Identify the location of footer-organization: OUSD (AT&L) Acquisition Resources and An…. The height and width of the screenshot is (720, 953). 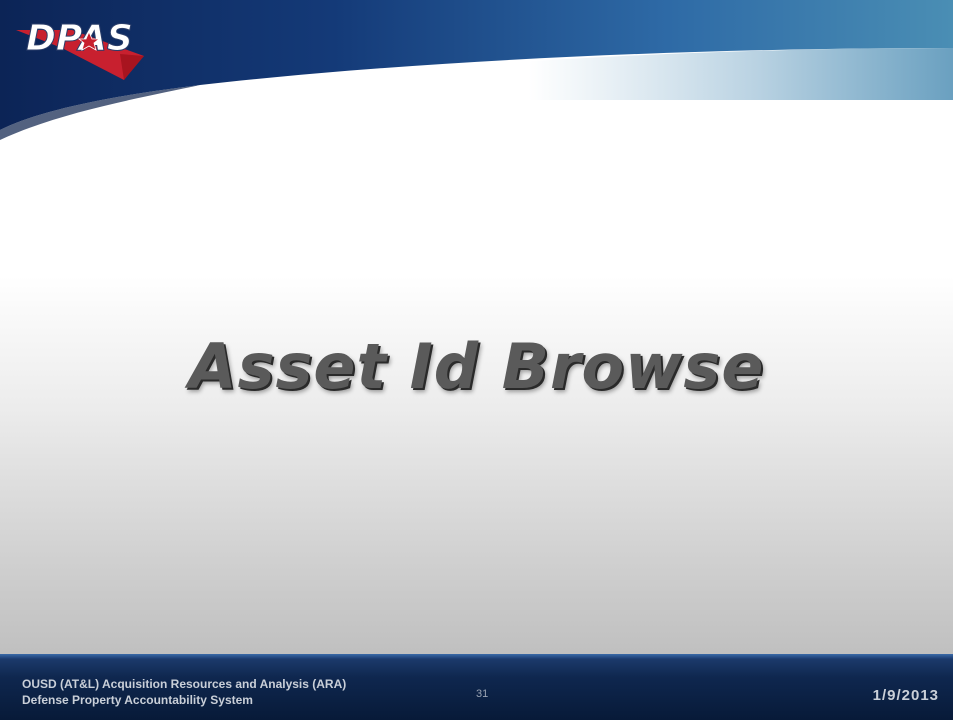
(184, 692).